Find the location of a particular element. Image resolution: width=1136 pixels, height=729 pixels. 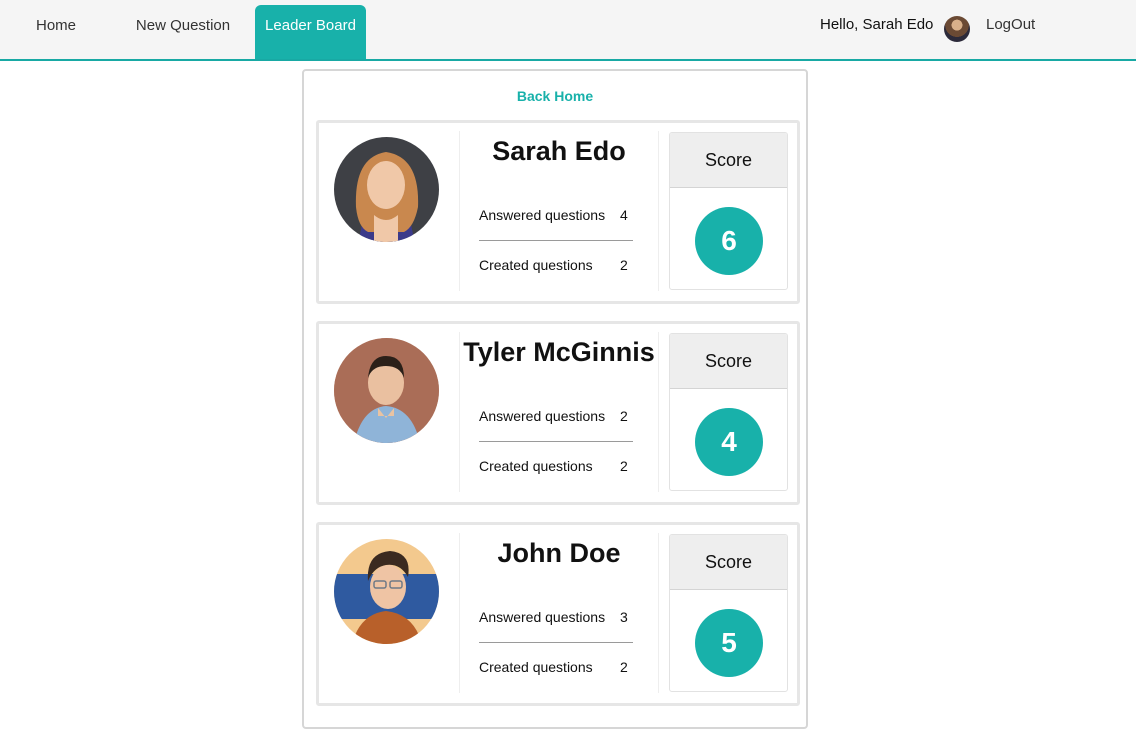

answered-questions-row: Answered questions 3 is located at coordinates (559, 617).